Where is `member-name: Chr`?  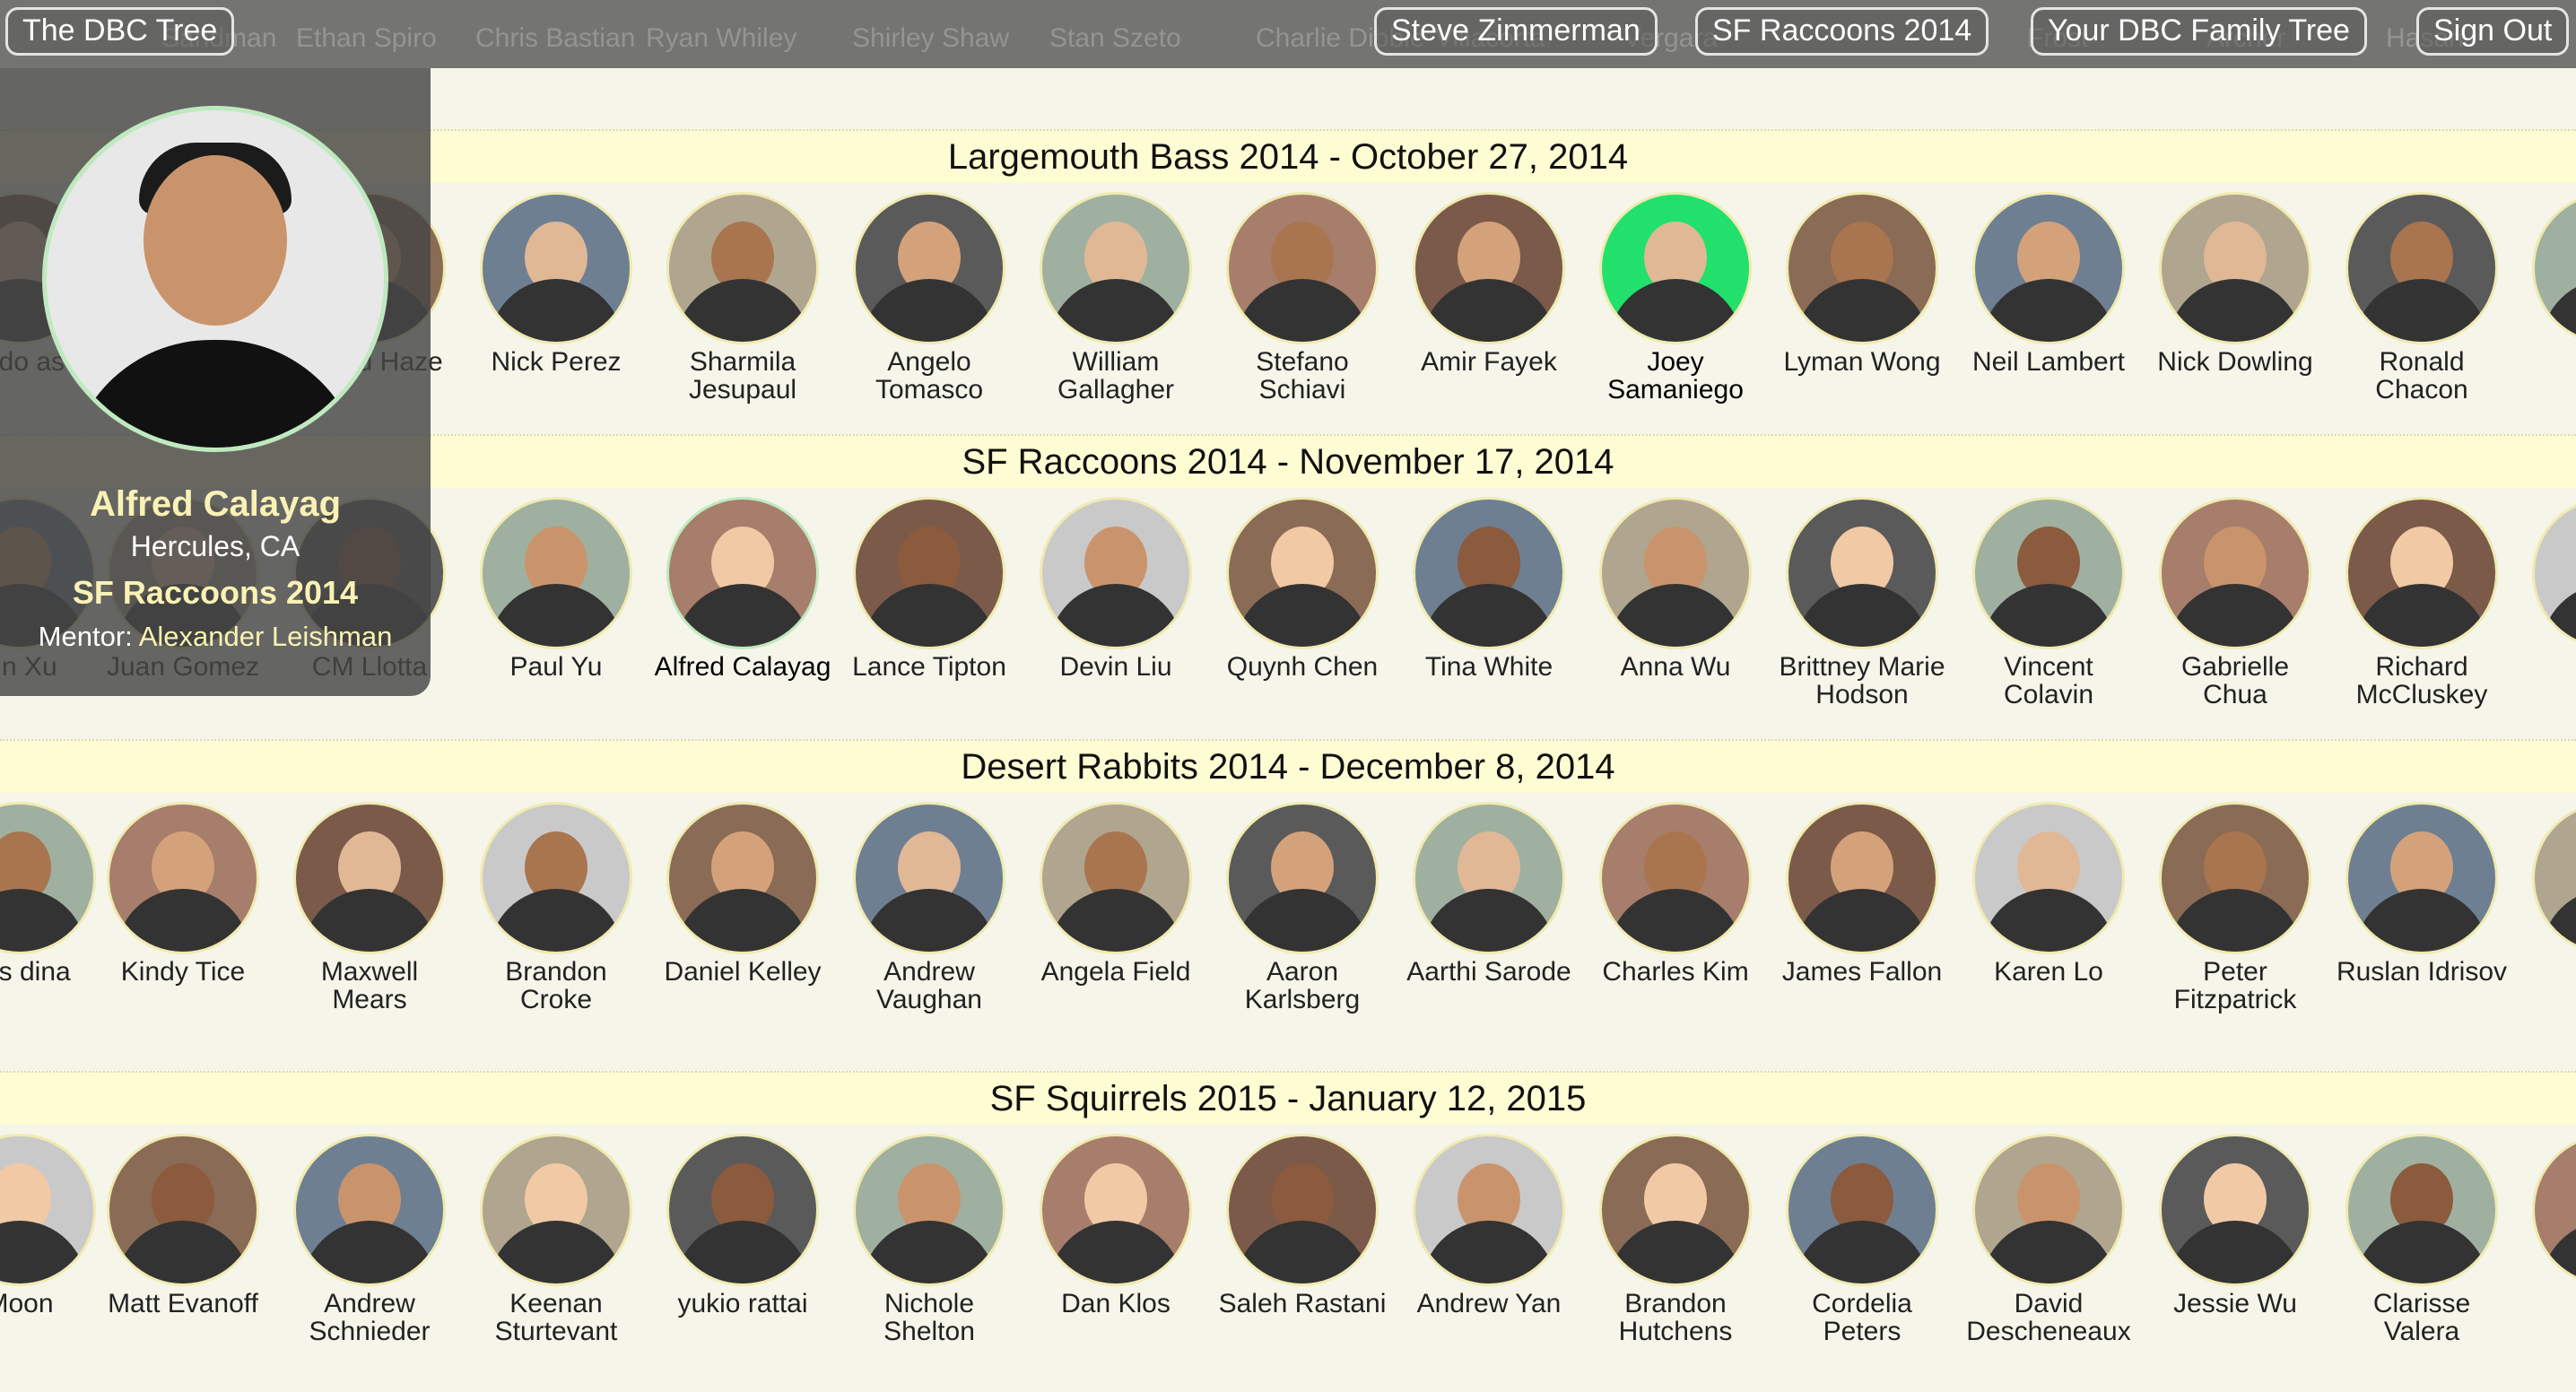
member-name: Chr is located at coordinates (2547, 362).